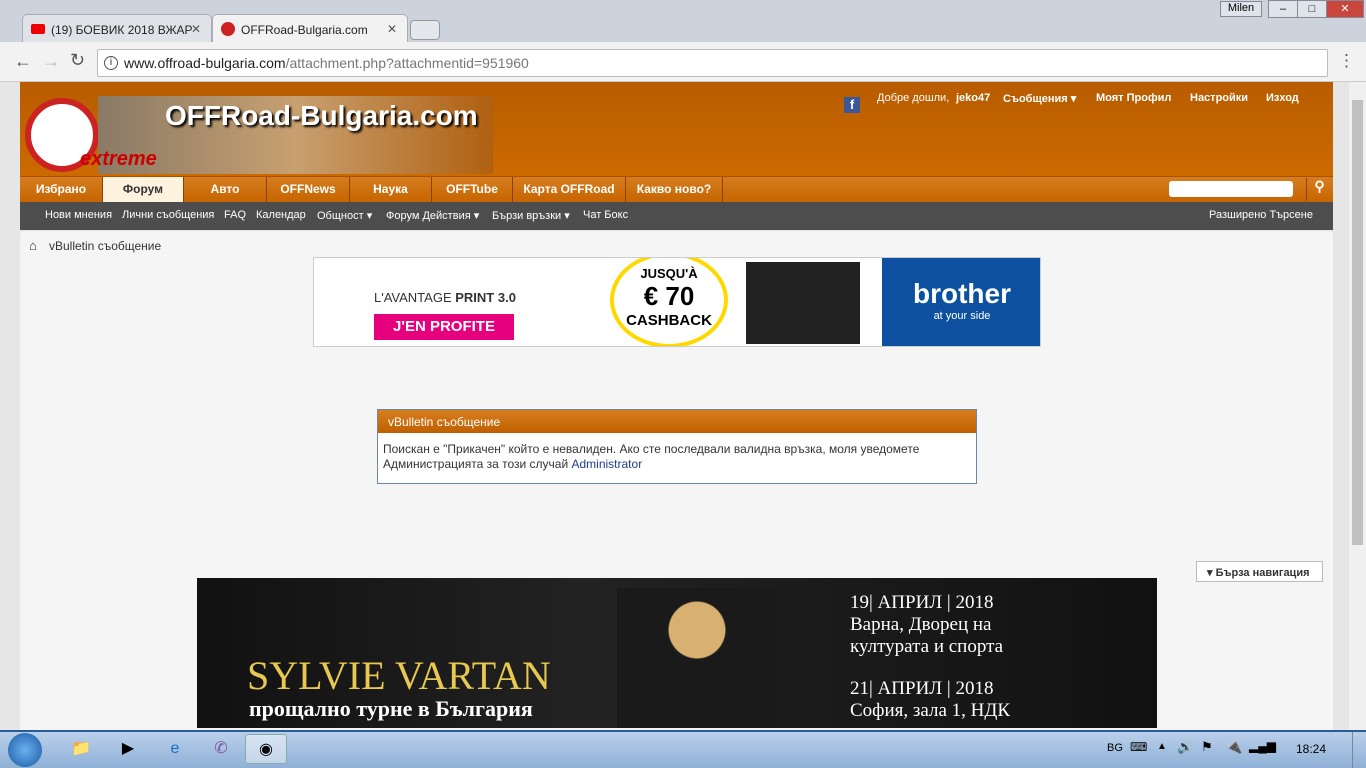  I want to click on subnav-chat-box: Чат Бокс, so click(605, 215).